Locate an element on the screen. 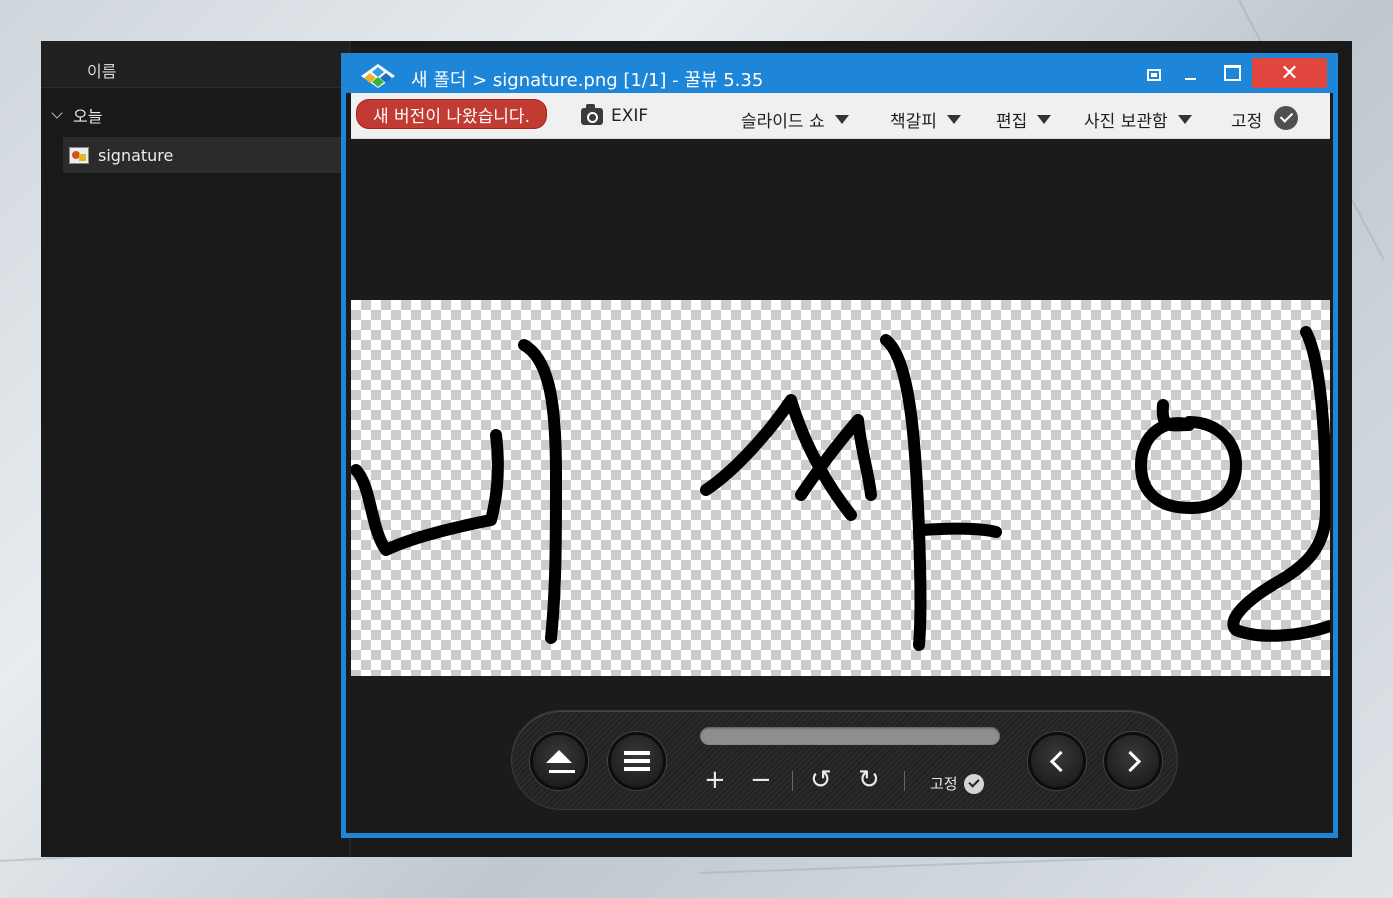  edit-menu: 편집 is located at coordinates (1024, 119).